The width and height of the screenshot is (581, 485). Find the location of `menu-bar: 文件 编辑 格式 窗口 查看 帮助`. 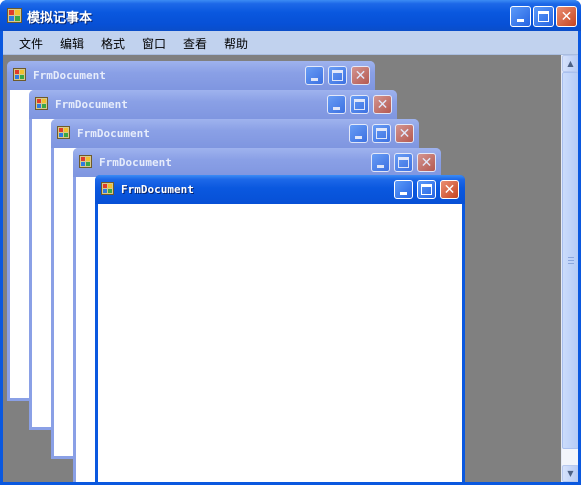

menu-bar: 文件 编辑 格式 窗口 查看 帮助 is located at coordinates (290, 43).